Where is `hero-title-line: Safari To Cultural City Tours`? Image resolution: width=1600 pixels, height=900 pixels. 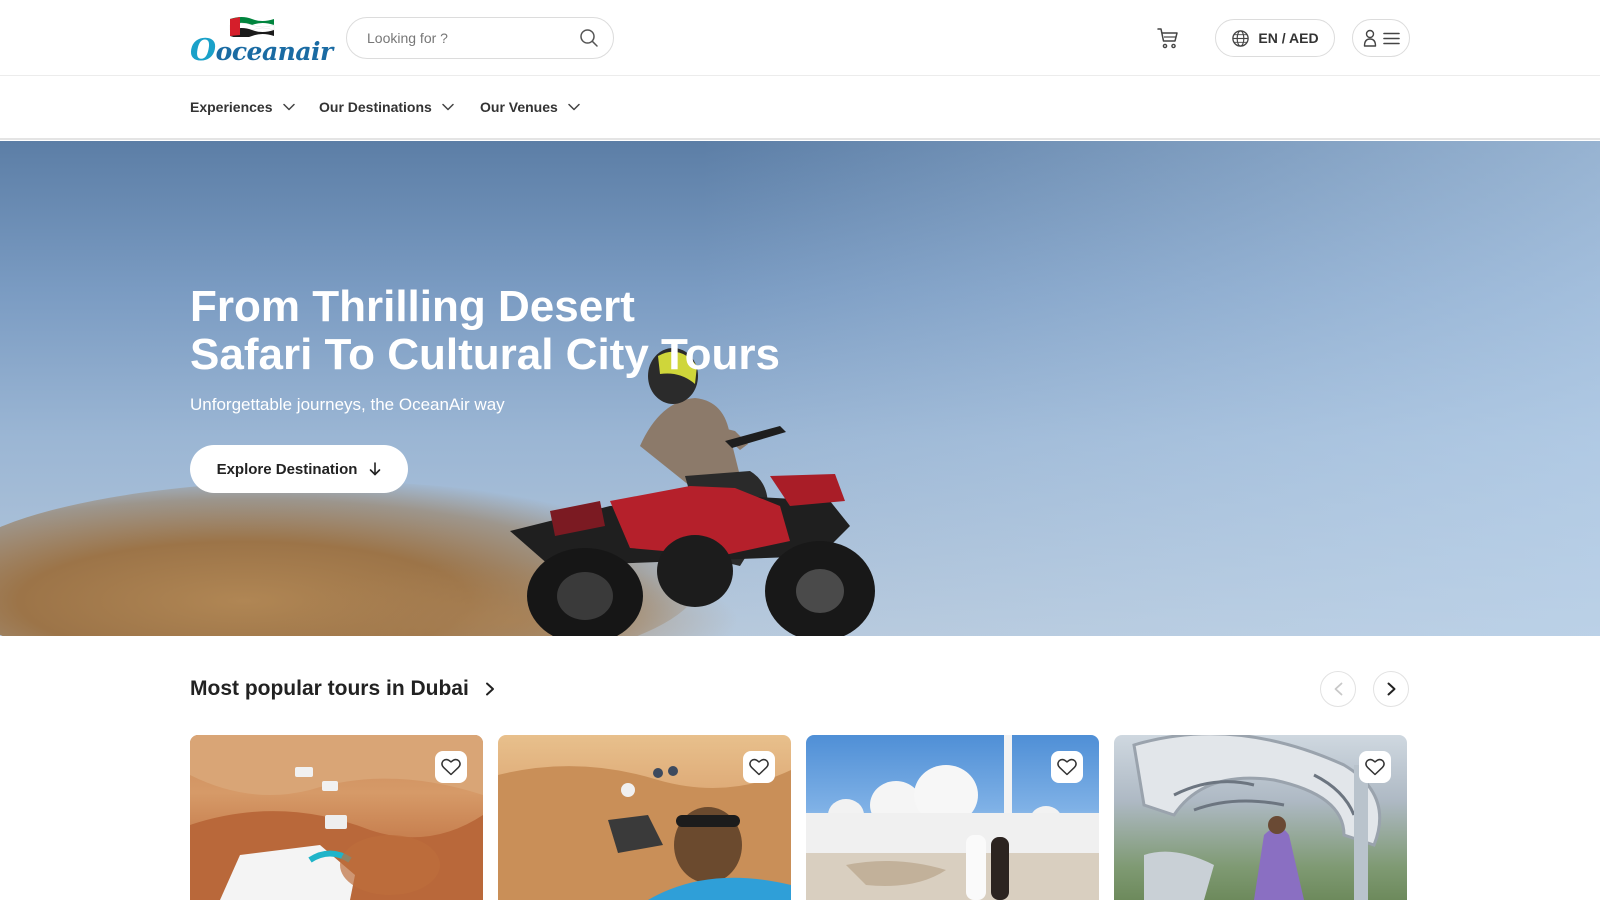 hero-title-line: Safari To Cultural City Tours is located at coordinates (485, 354).